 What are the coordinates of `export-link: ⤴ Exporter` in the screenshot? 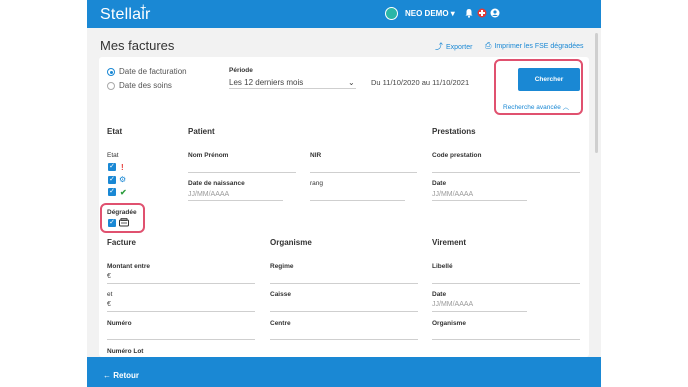 It's located at (453, 46).